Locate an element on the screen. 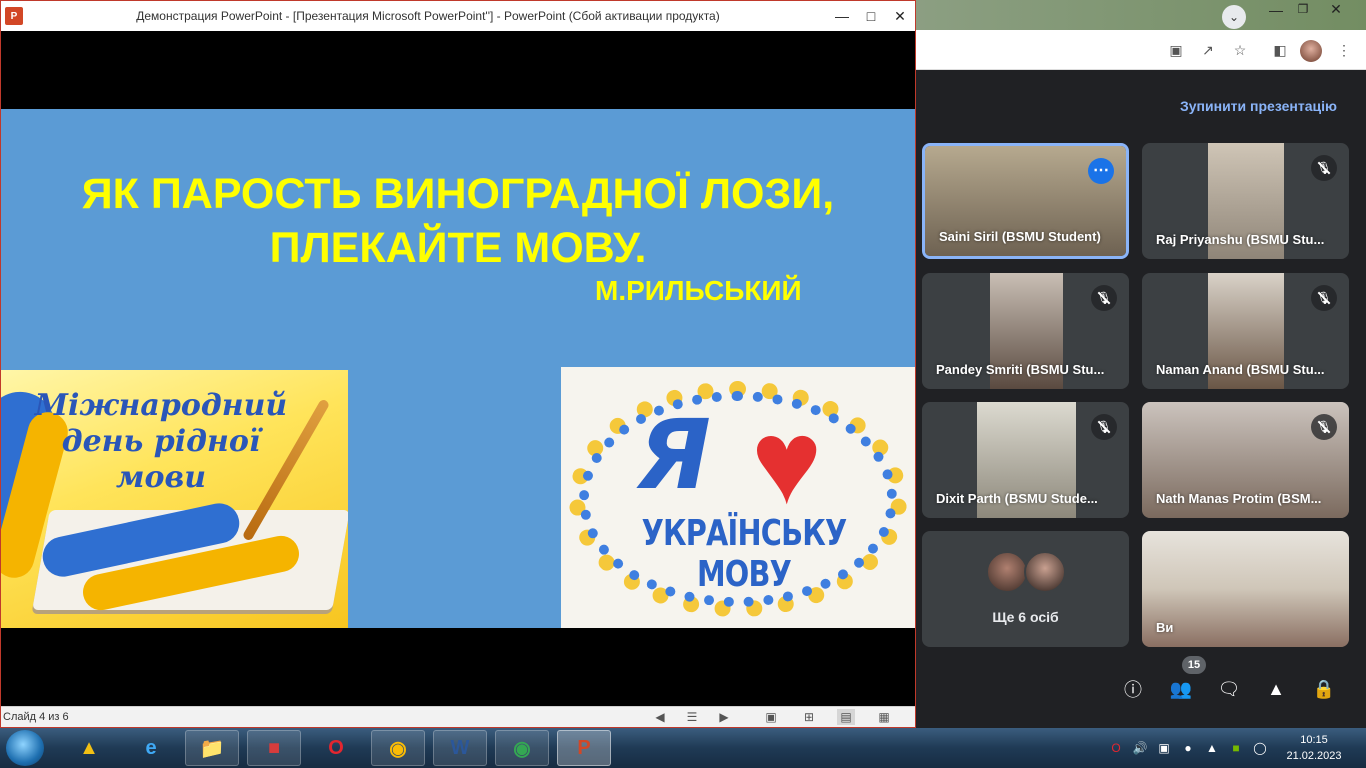 Image resolution: width=1366 pixels, height=768 pixels. taskbar-powerpoint-icon: P is located at coordinates (584, 748).